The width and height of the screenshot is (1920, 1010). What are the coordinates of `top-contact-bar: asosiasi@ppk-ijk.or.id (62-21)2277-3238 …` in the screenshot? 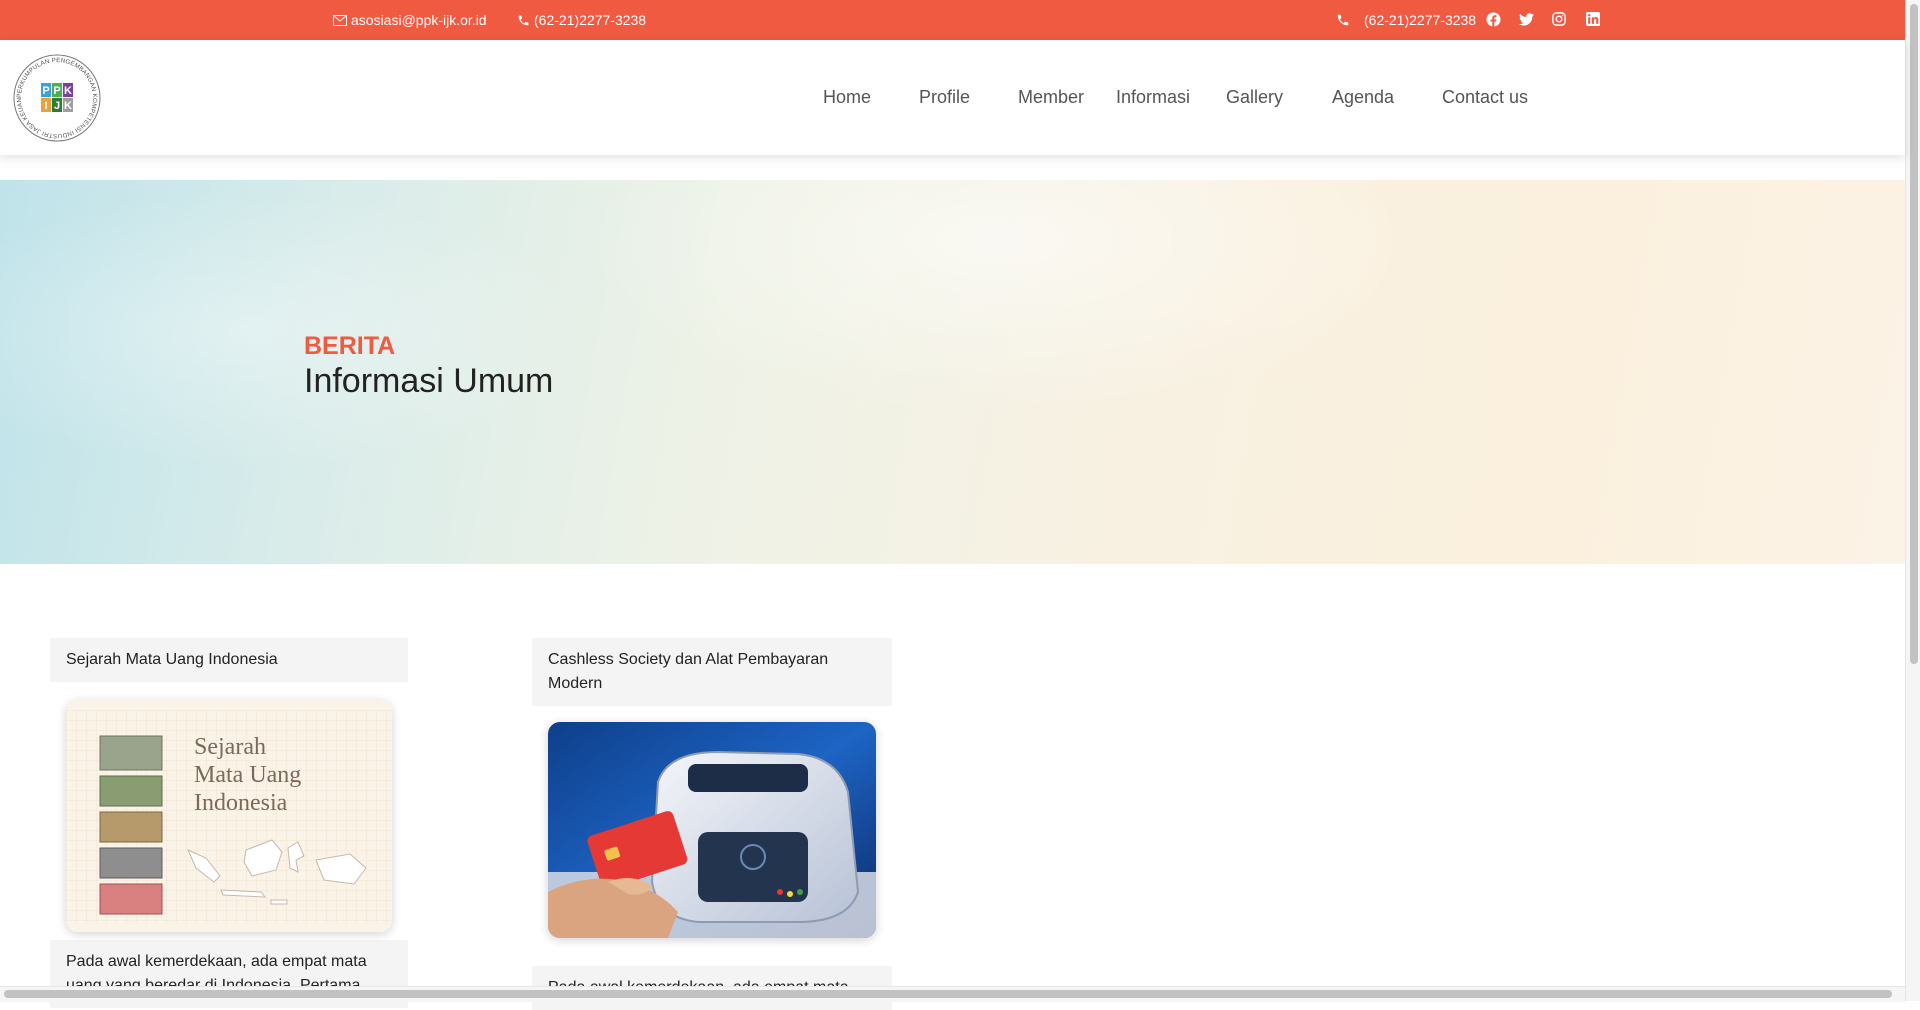 It's located at (952, 20).